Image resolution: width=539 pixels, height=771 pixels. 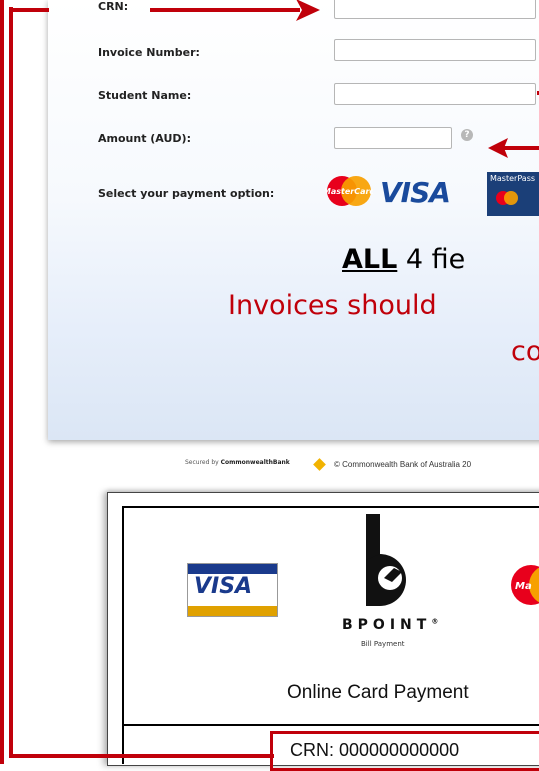 I want to click on crn-number-text: CRN: 000000000000, so click(x=375, y=750).